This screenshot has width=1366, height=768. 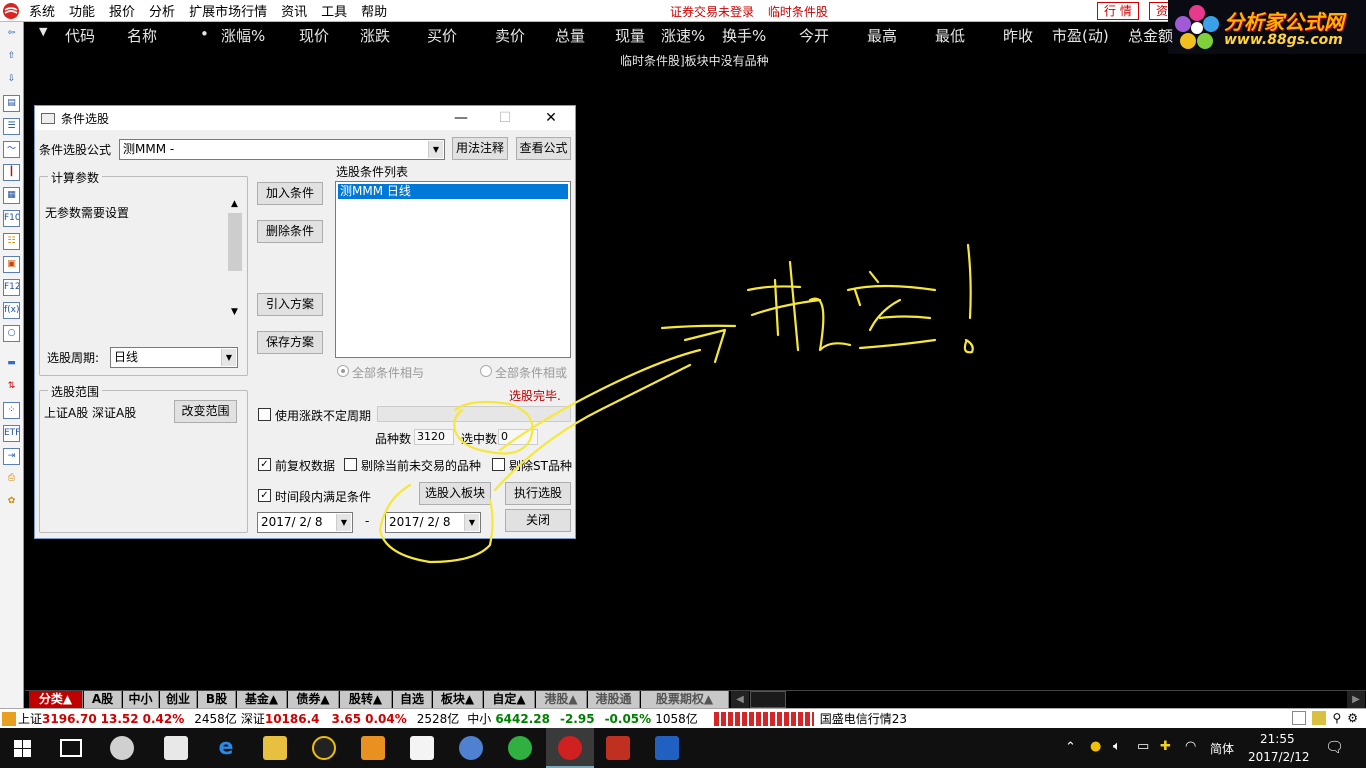 I want to click on col-volume: 总量, so click(x=570, y=35).